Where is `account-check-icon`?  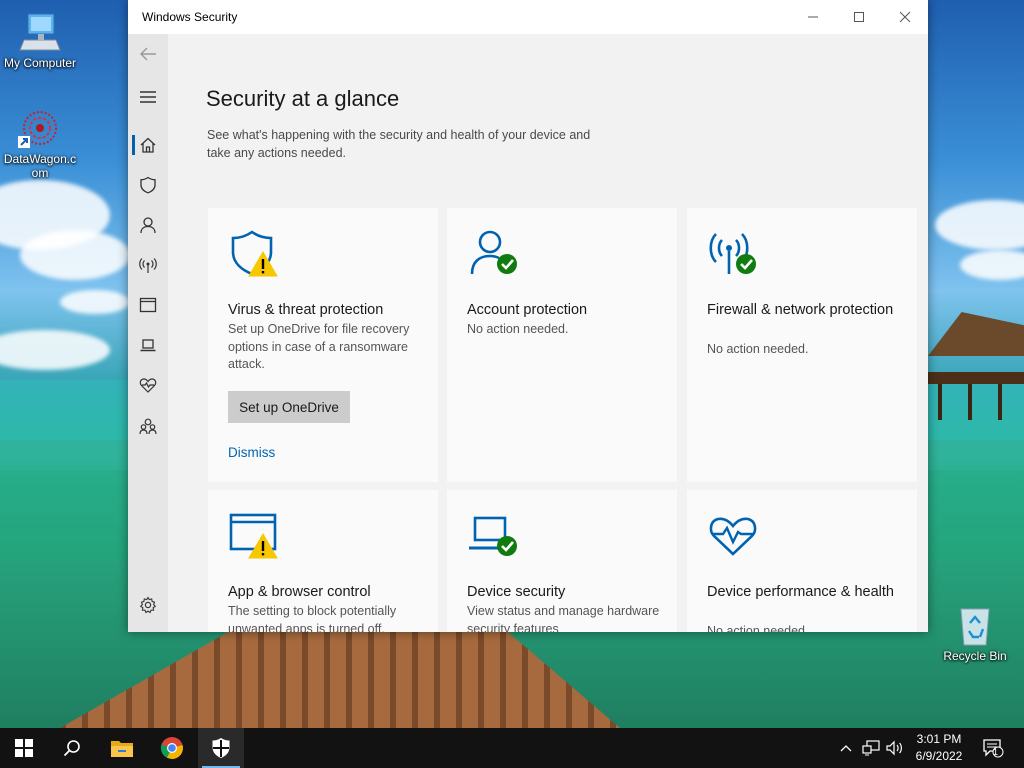
account-check-icon is located at coordinates (493, 252).